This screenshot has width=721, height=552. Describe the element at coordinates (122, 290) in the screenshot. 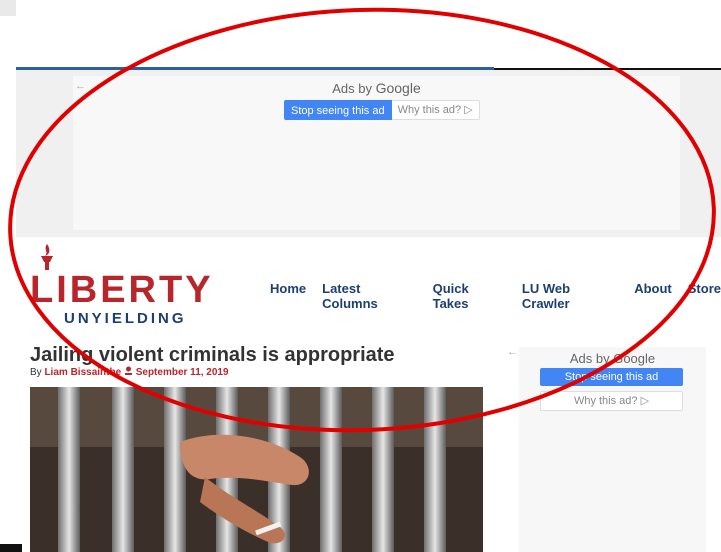

I see `logo-wordmark-liberty: LIBERTY` at that location.